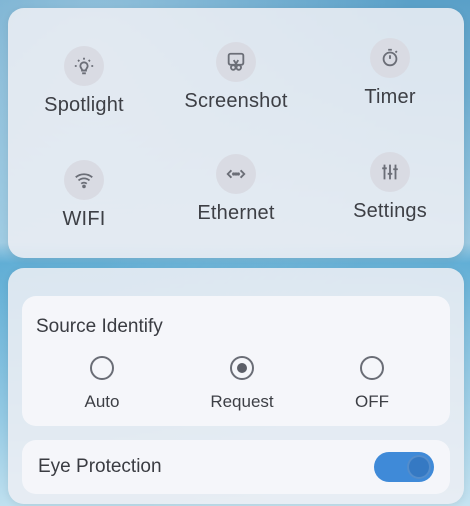 This screenshot has width=470, height=506. What do you see at coordinates (102, 401) in the screenshot?
I see `radio-auto-label: Auto` at bounding box center [102, 401].